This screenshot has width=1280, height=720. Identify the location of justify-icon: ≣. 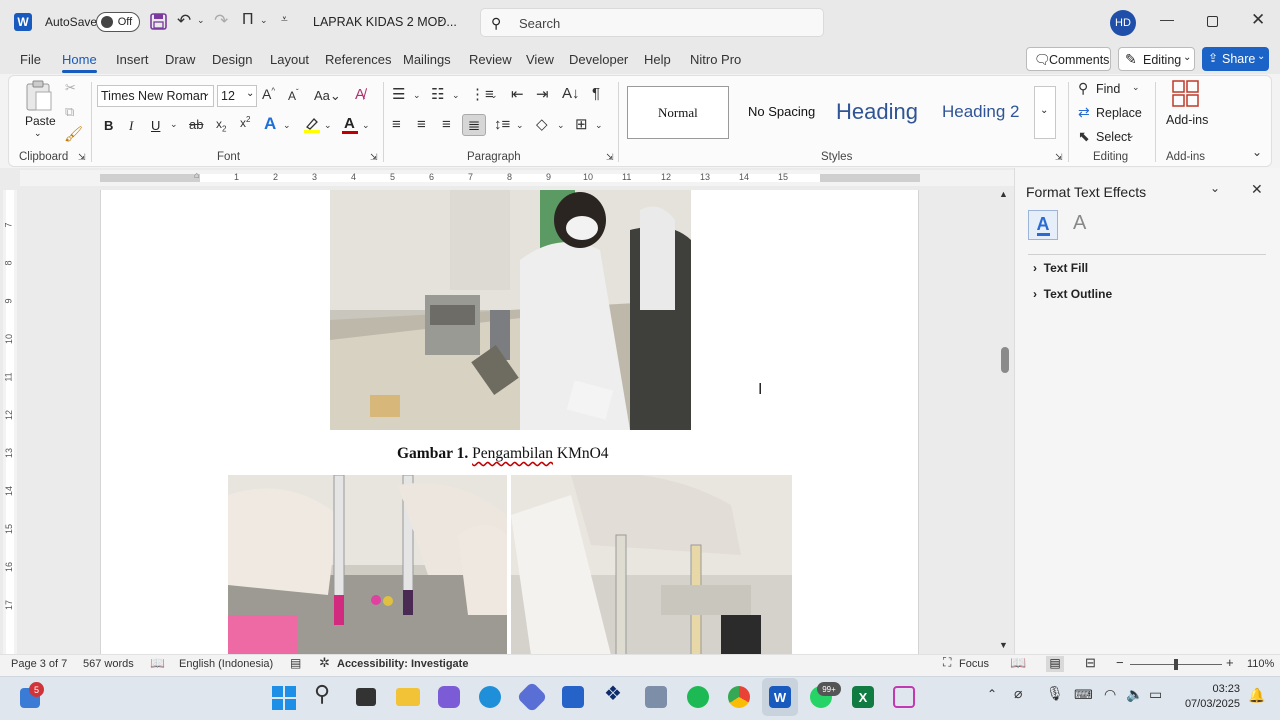
(474, 125).